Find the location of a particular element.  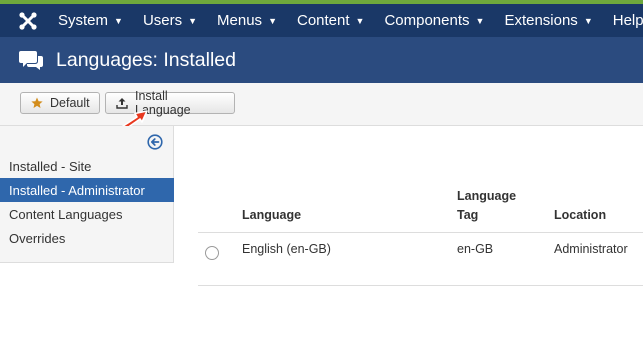

column-header-language-tag: Language Tag is located at coordinates (493, 206).